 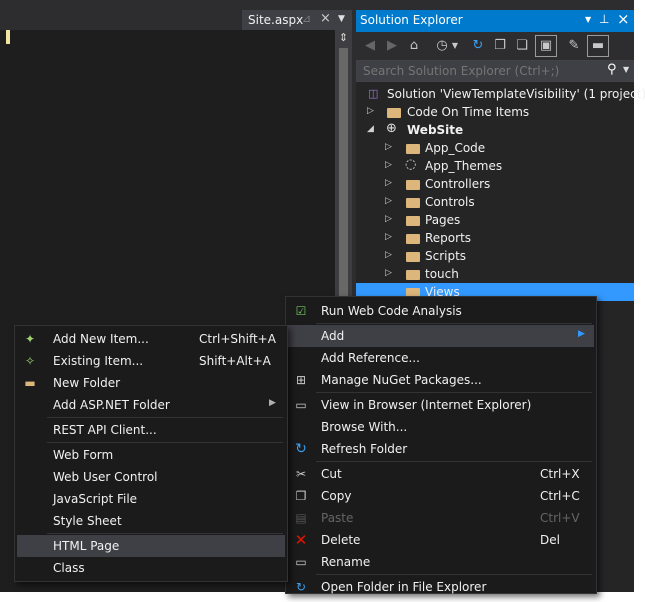 What do you see at coordinates (370, 46) in the screenshot?
I see `back-icon: ◀` at bounding box center [370, 46].